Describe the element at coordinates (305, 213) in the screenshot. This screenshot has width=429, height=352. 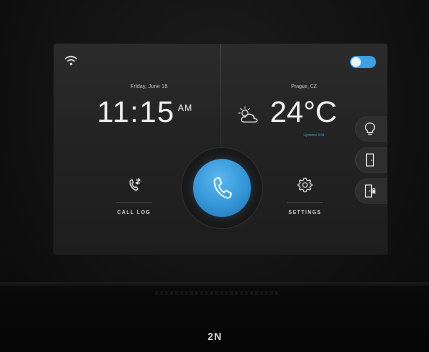
I see `settings-label: SETTINGS` at that location.